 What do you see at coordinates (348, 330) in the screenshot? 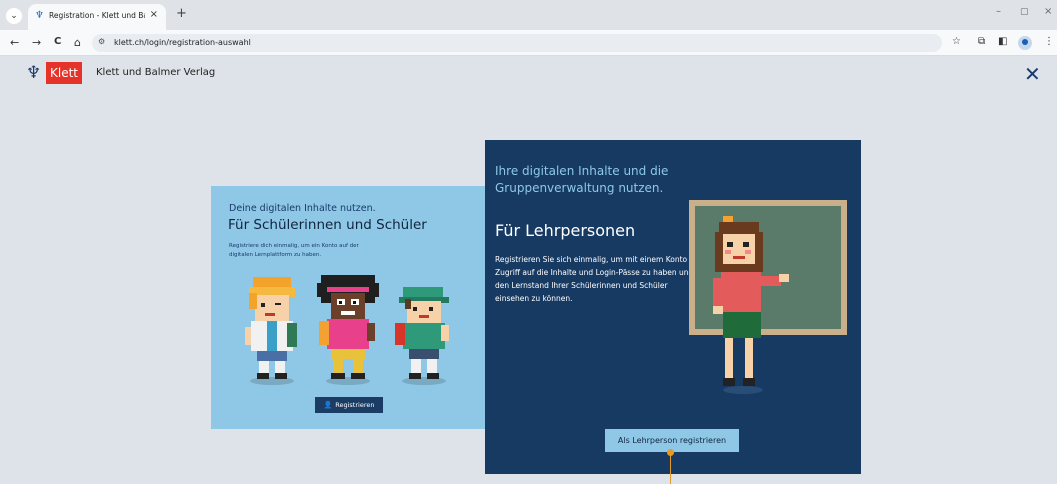
I see `student-illustration-headband` at bounding box center [348, 330].